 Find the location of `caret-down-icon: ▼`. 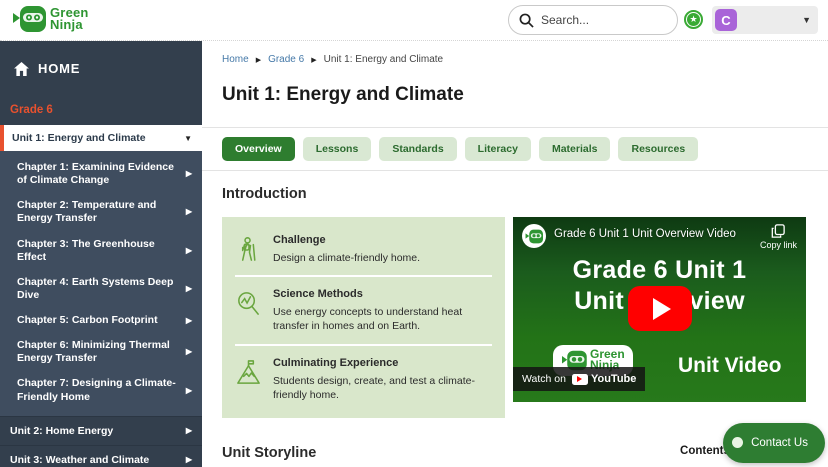

caret-down-icon: ▼ is located at coordinates (188, 138).